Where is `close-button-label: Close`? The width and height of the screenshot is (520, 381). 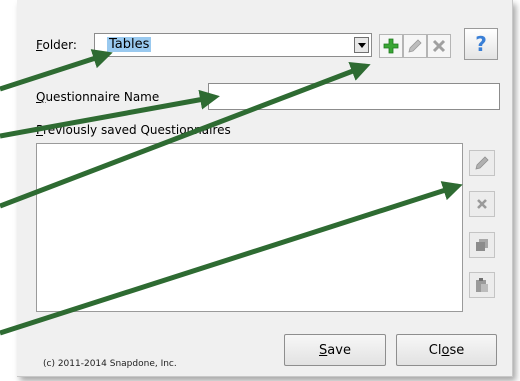
close-button-label: Close is located at coordinates (446, 350).